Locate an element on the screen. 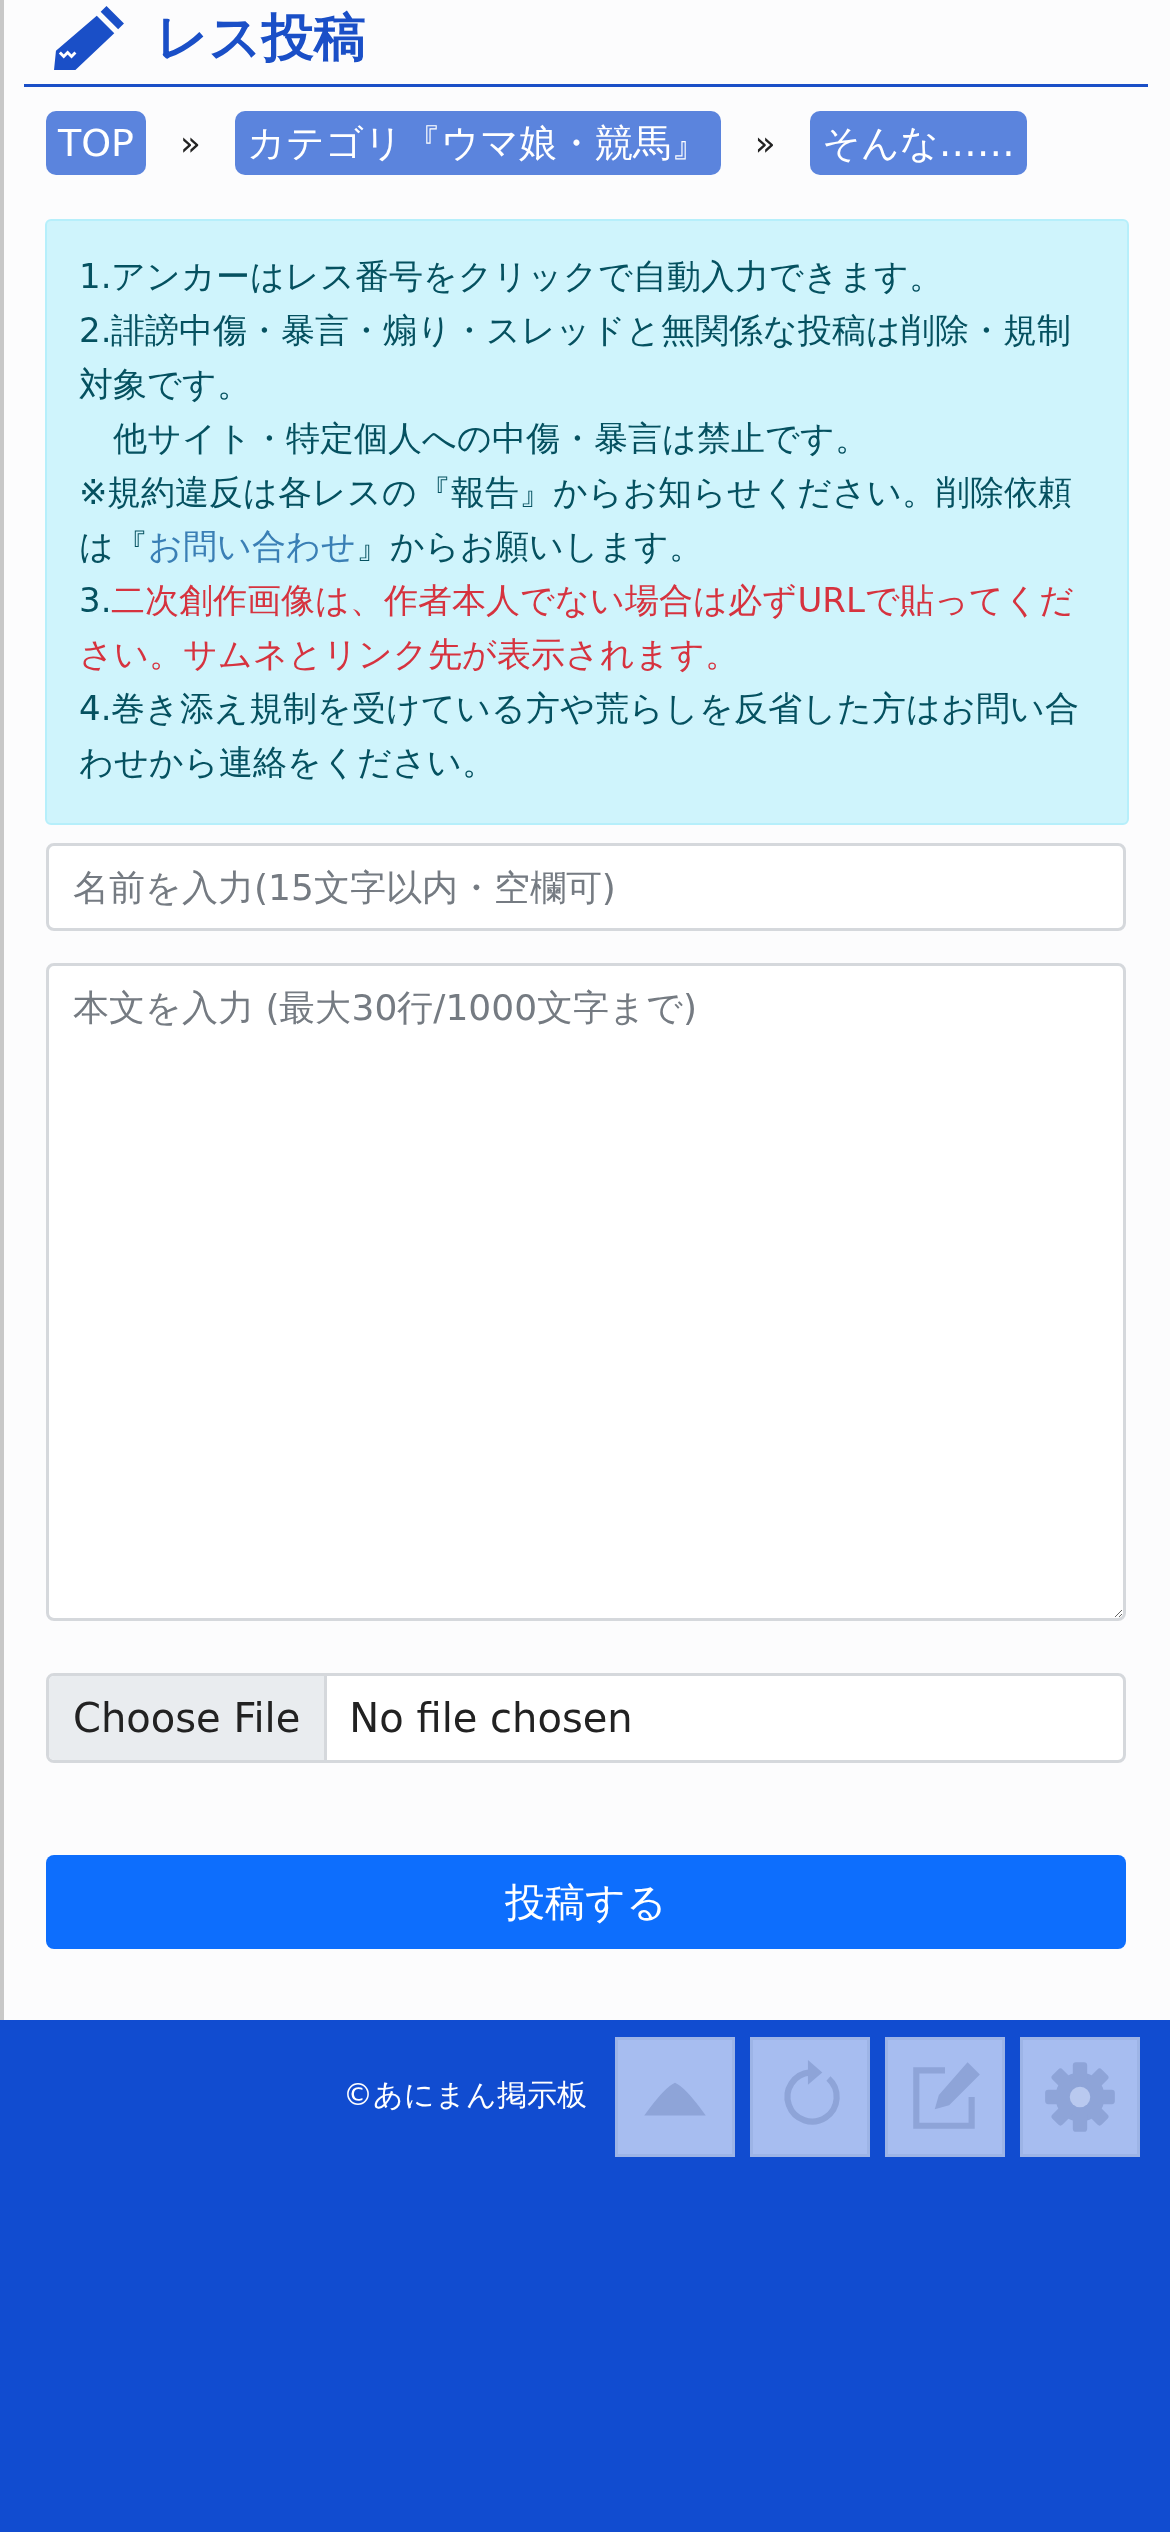 This screenshot has width=1170, height=2532. copyright-text: ©あにまん掲示板 is located at coordinates (465, 2095).